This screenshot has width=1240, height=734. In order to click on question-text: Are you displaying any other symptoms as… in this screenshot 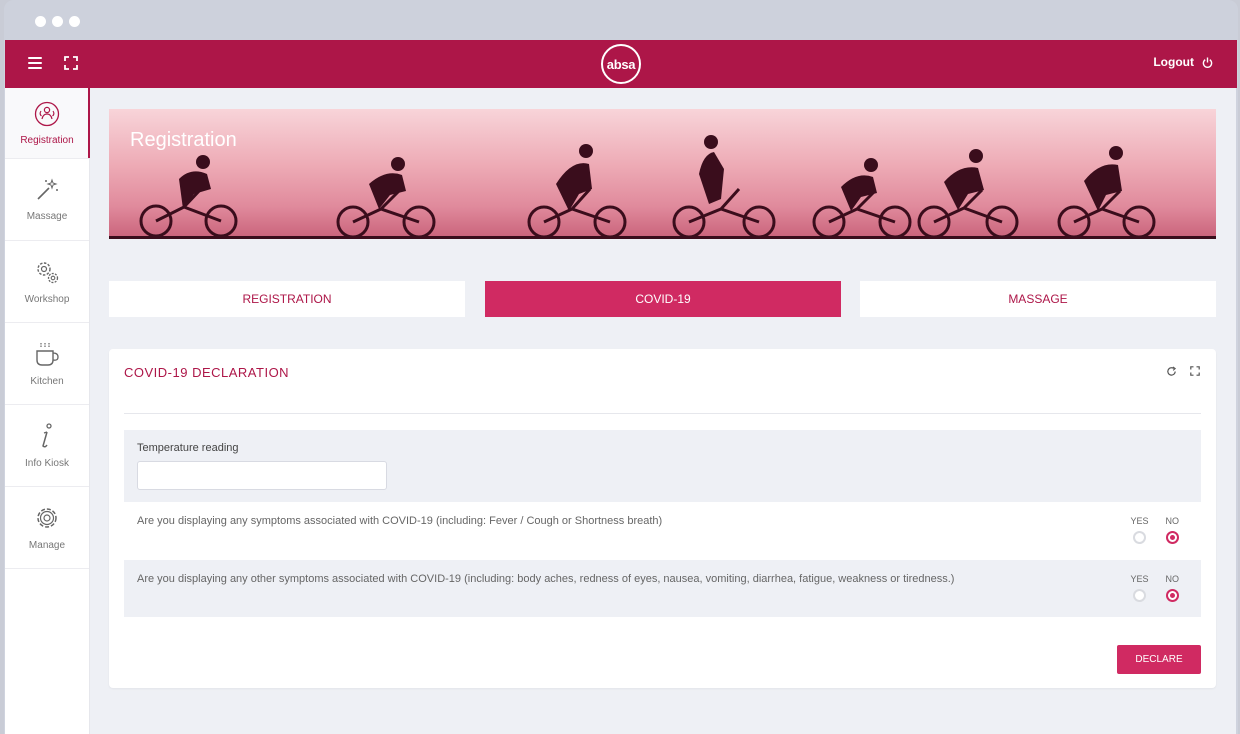, I will do `click(546, 579)`.